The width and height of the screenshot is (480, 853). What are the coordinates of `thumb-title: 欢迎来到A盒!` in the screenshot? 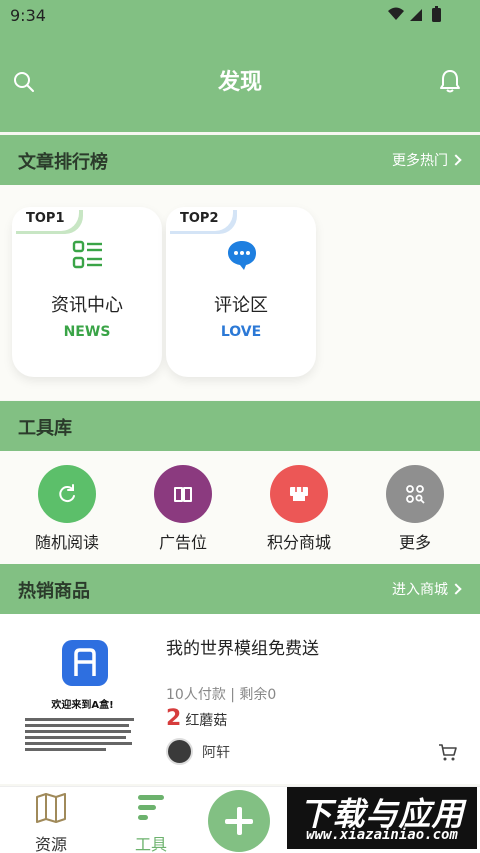 It's located at (82, 705).